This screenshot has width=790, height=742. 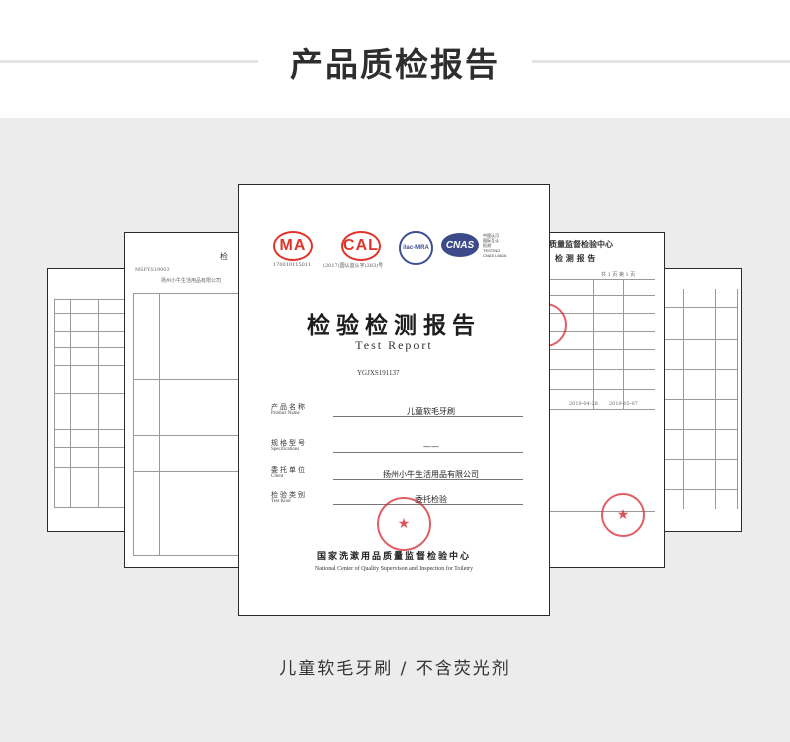 I want to click on field-product-name: 产品名称 Product Name 儿童软毛牙刷, so click(x=397, y=413).